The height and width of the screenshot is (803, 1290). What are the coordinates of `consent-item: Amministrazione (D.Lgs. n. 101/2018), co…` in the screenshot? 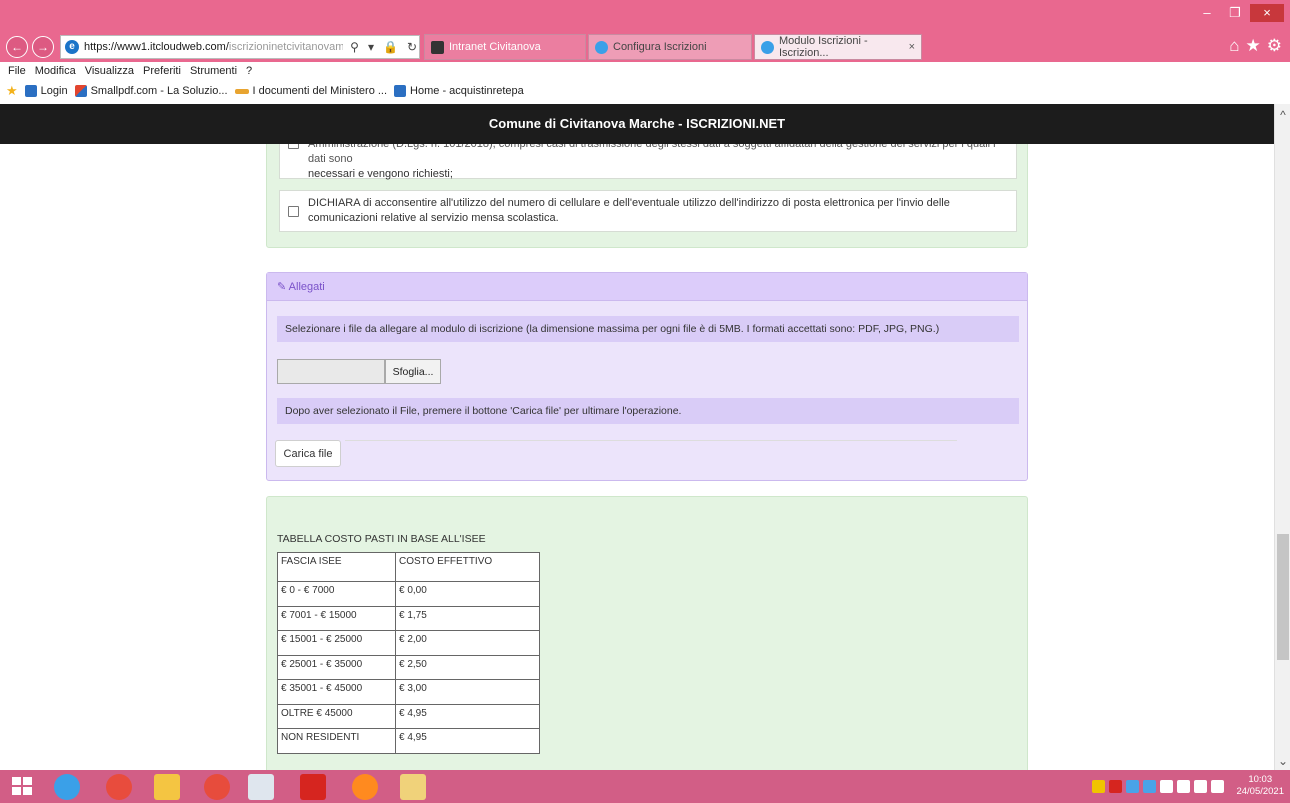 It's located at (648, 162).